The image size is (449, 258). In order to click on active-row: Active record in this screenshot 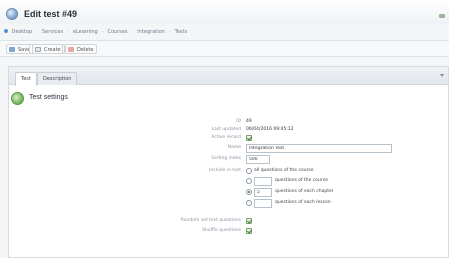, I will do `click(228, 139)`.